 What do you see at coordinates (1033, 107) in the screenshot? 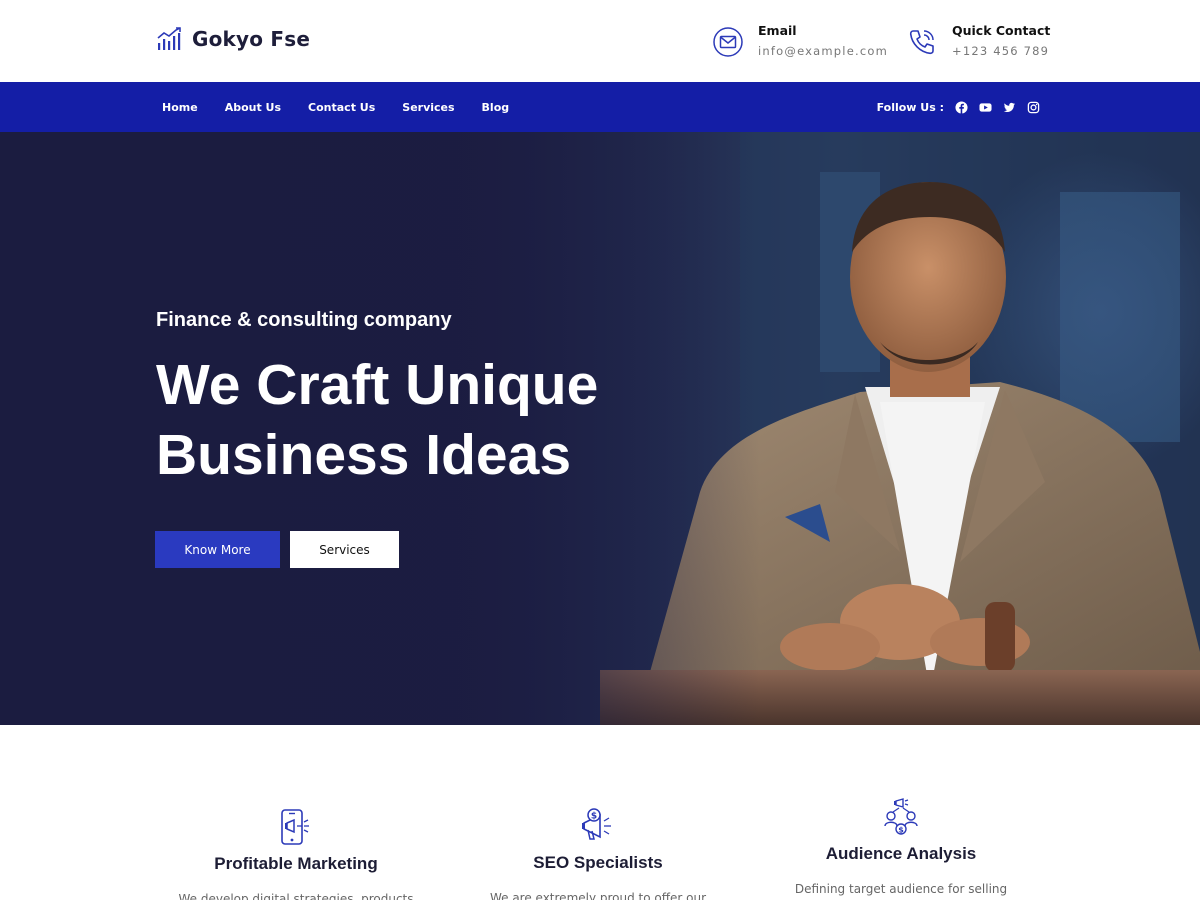
I see `instagram-icon` at bounding box center [1033, 107].